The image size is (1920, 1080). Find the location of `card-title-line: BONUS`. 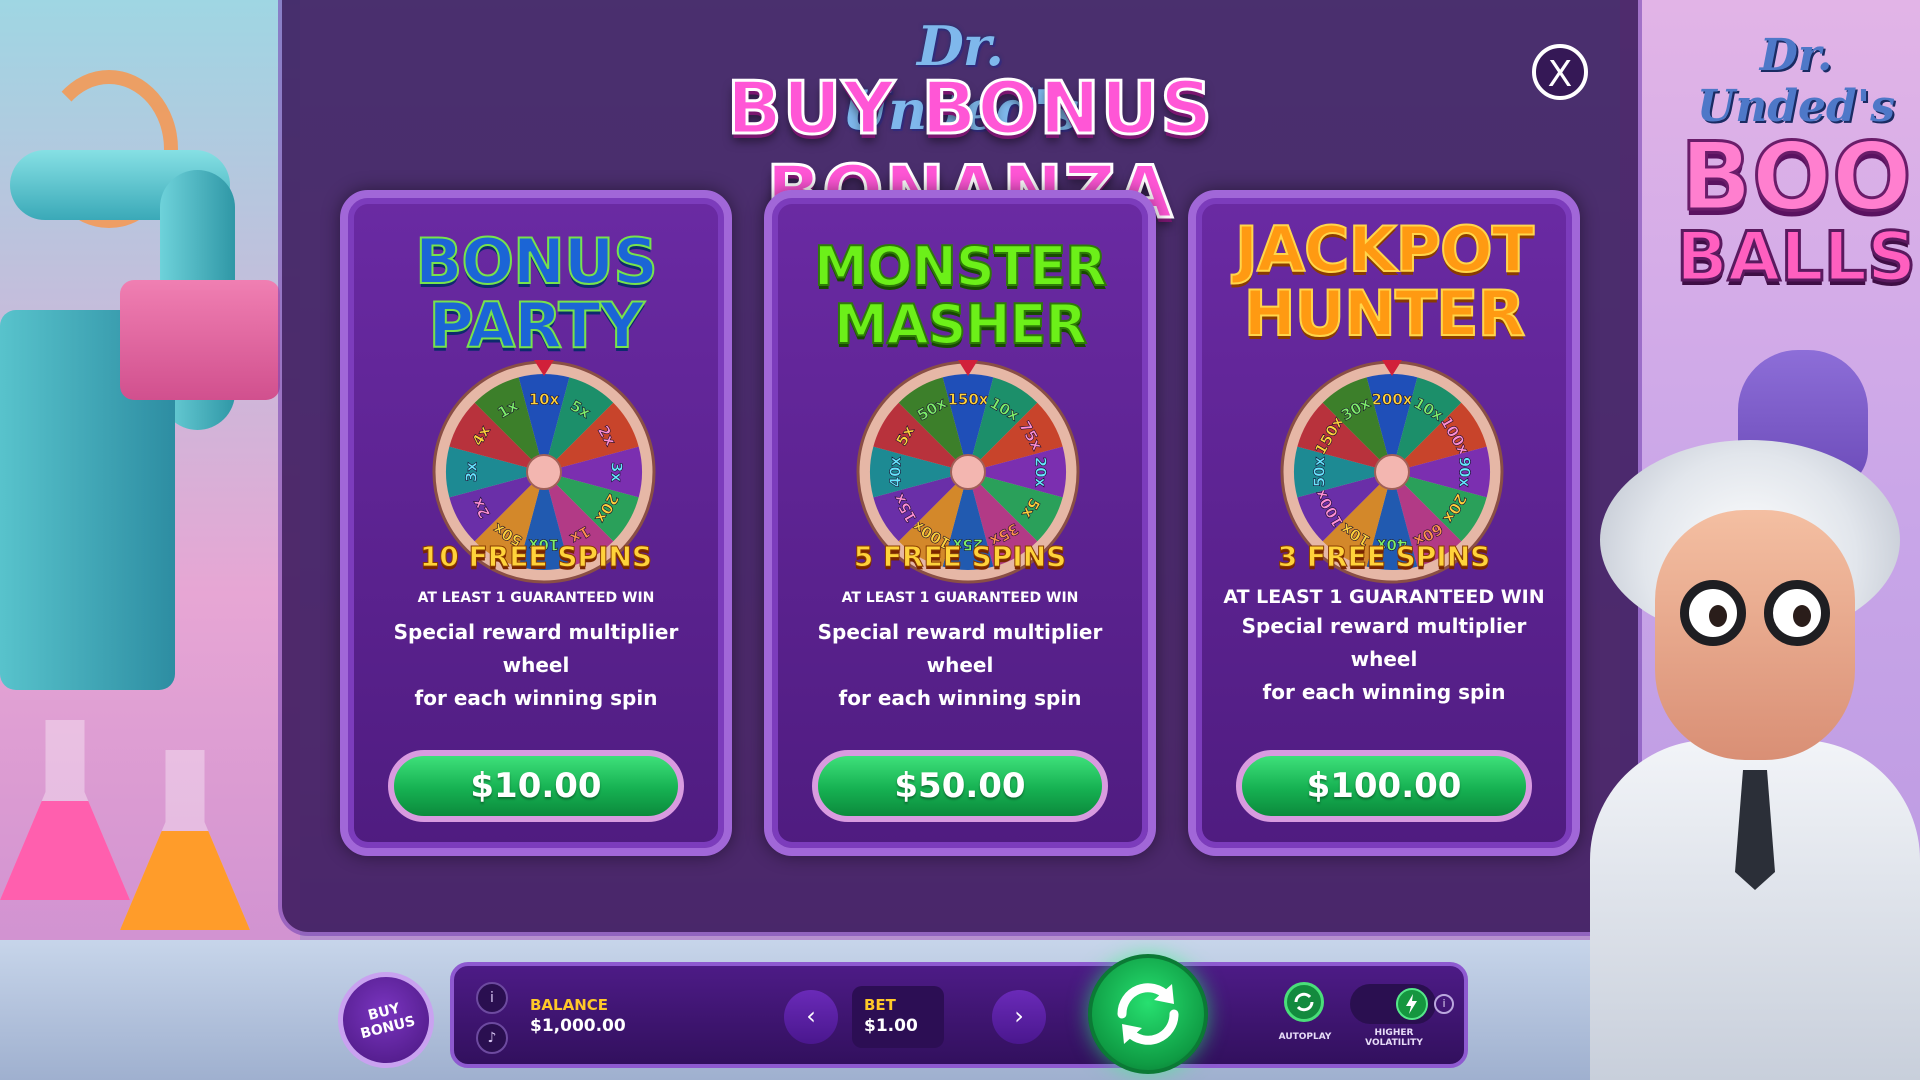

card-title-line: BONUS is located at coordinates (536, 261).